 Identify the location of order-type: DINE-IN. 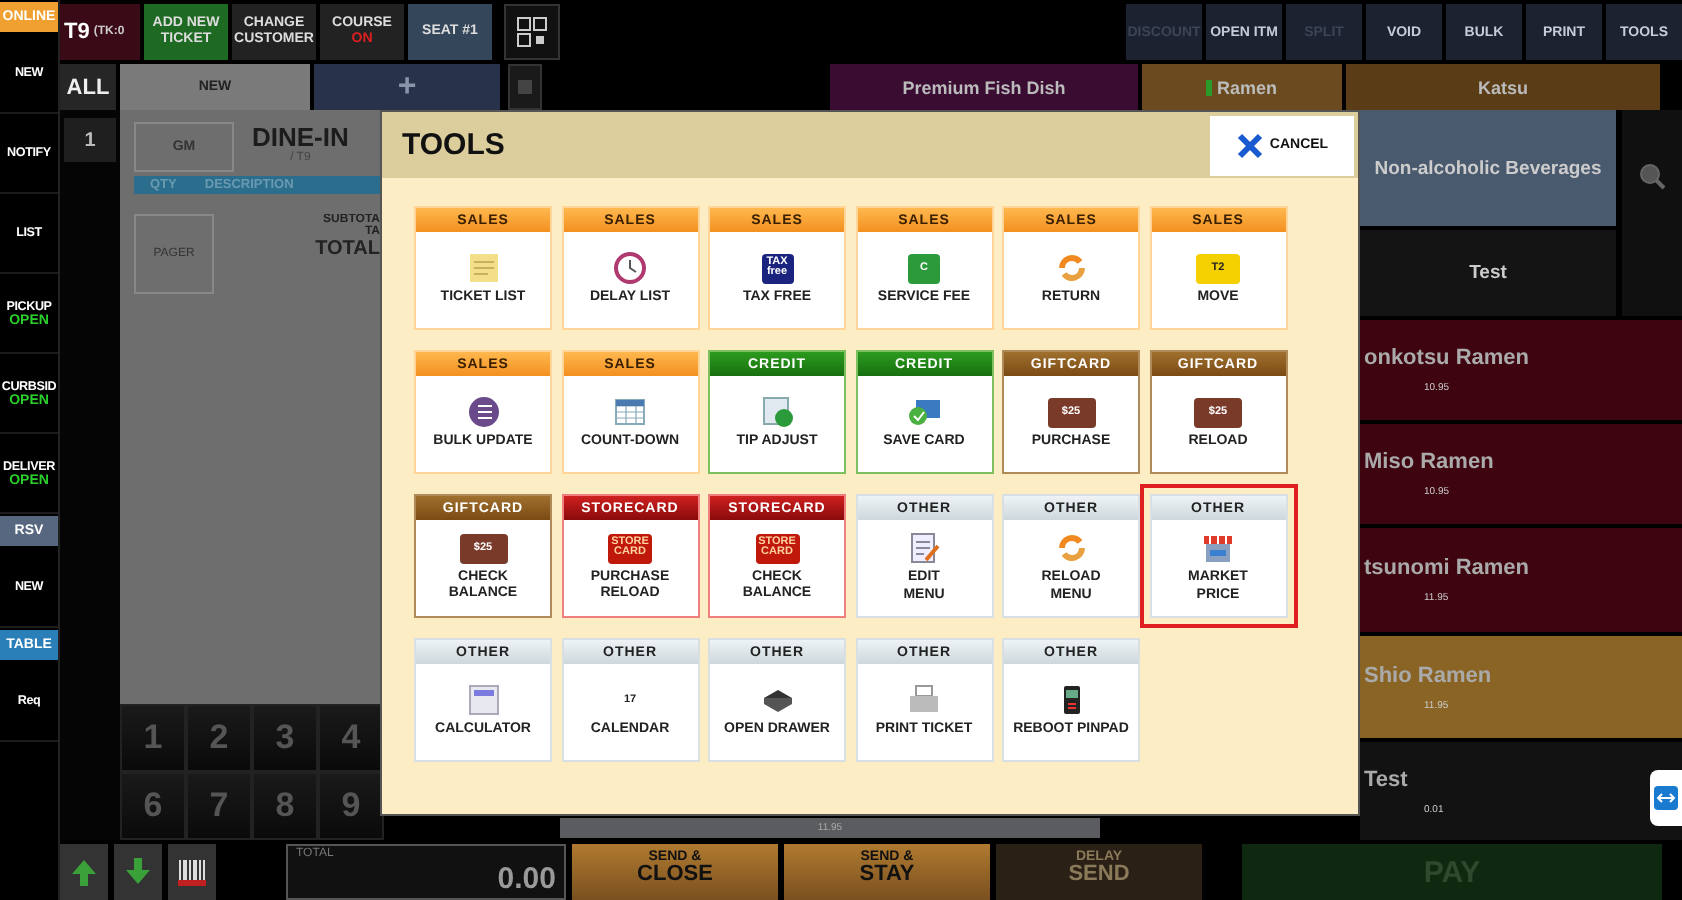
(300, 137).